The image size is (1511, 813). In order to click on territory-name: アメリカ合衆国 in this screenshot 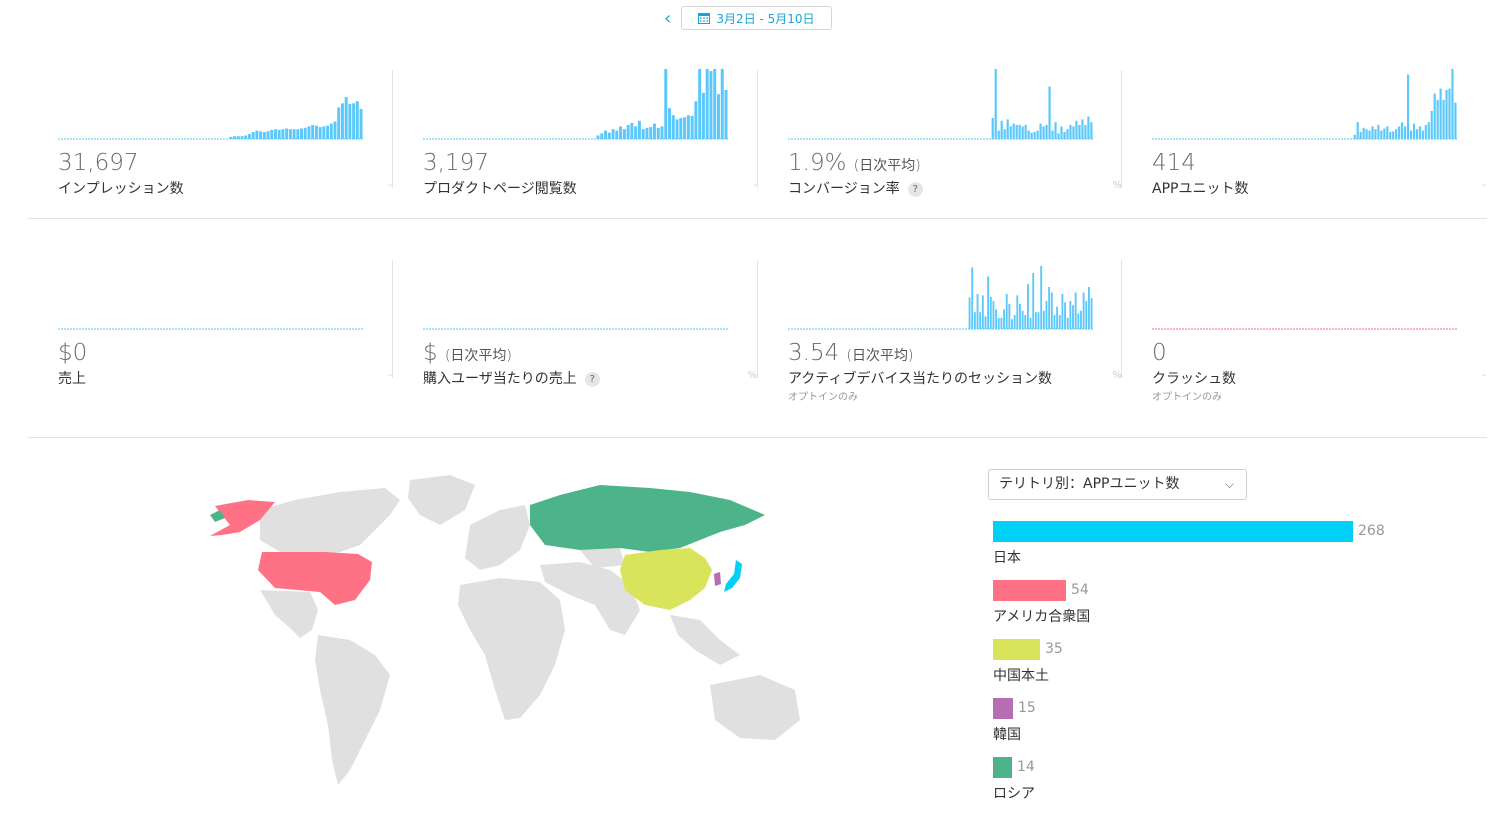, I will do `click(1042, 617)`.